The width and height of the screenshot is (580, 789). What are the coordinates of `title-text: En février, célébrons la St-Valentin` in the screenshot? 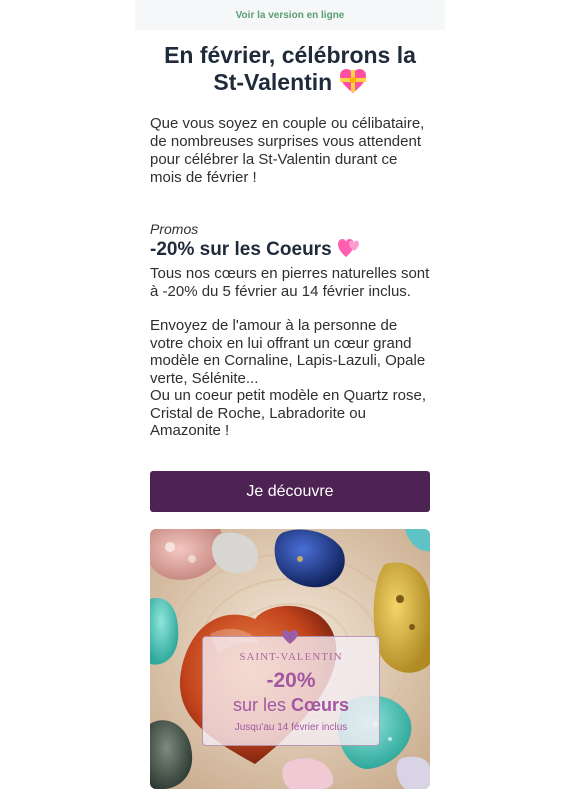 It's located at (290, 68).